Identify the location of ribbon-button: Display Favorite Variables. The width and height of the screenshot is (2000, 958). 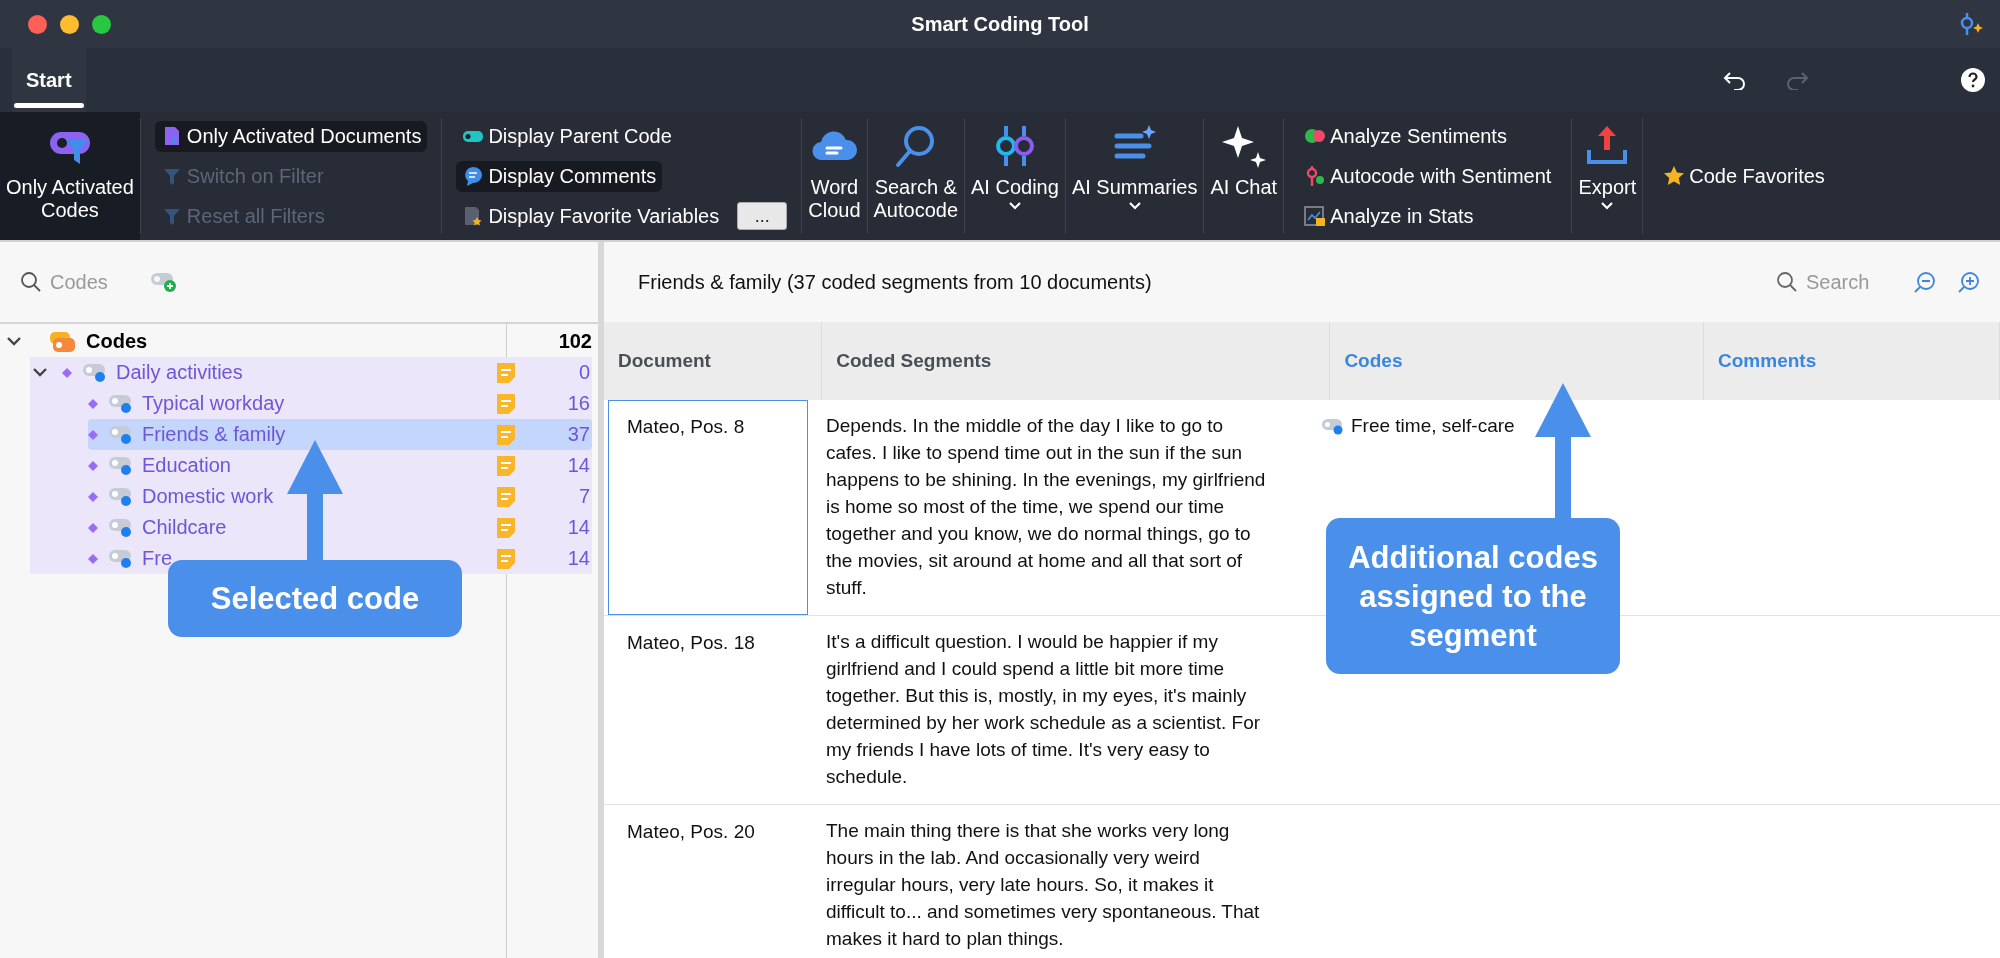
(591, 216).